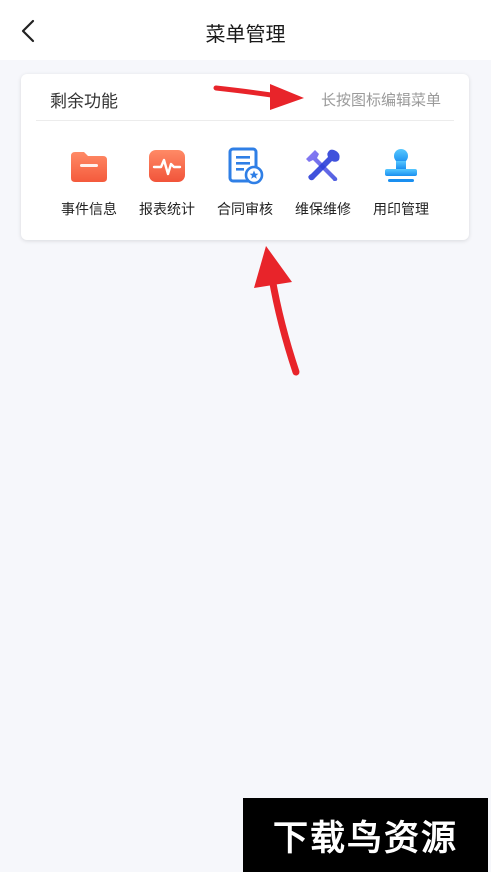 Image resolution: width=491 pixels, height=872 pixels. I want to click on function-label: 合同审核, so click(245, 210).